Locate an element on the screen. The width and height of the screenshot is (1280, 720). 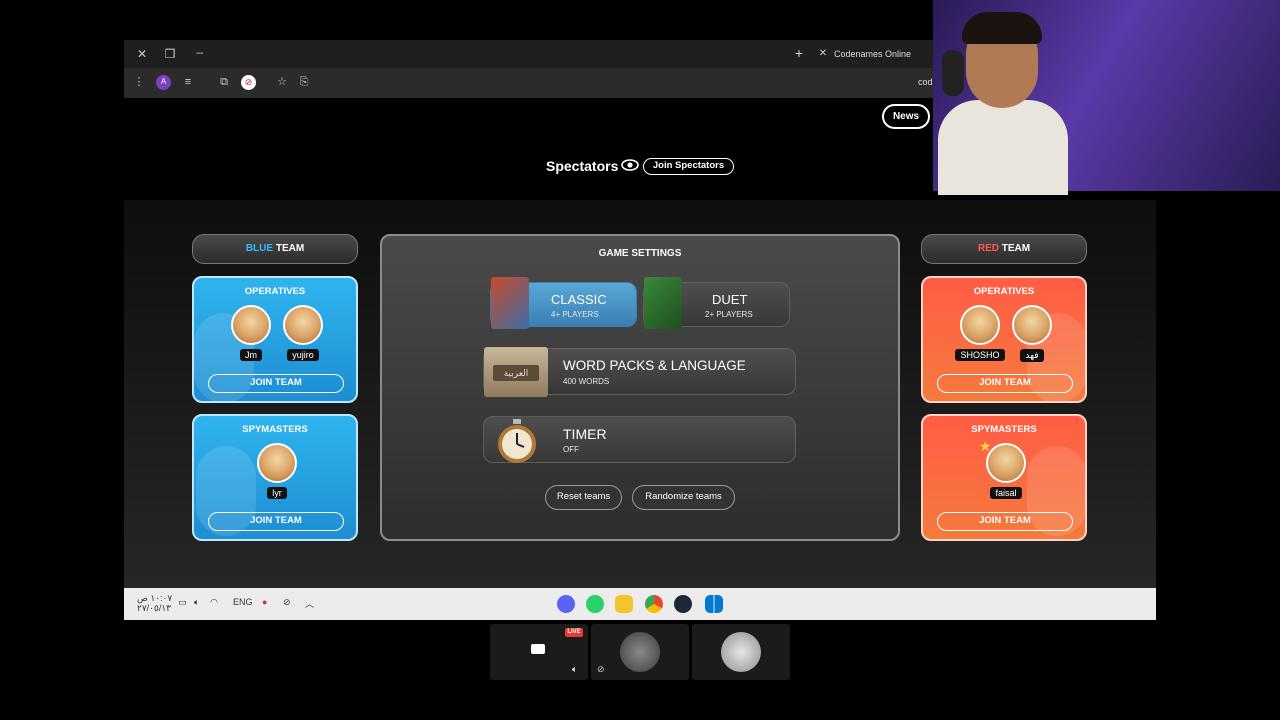
blue-spymasters-card: SPYMASTERS lyr JOIN TEAM is located at coordinates (275, 477).